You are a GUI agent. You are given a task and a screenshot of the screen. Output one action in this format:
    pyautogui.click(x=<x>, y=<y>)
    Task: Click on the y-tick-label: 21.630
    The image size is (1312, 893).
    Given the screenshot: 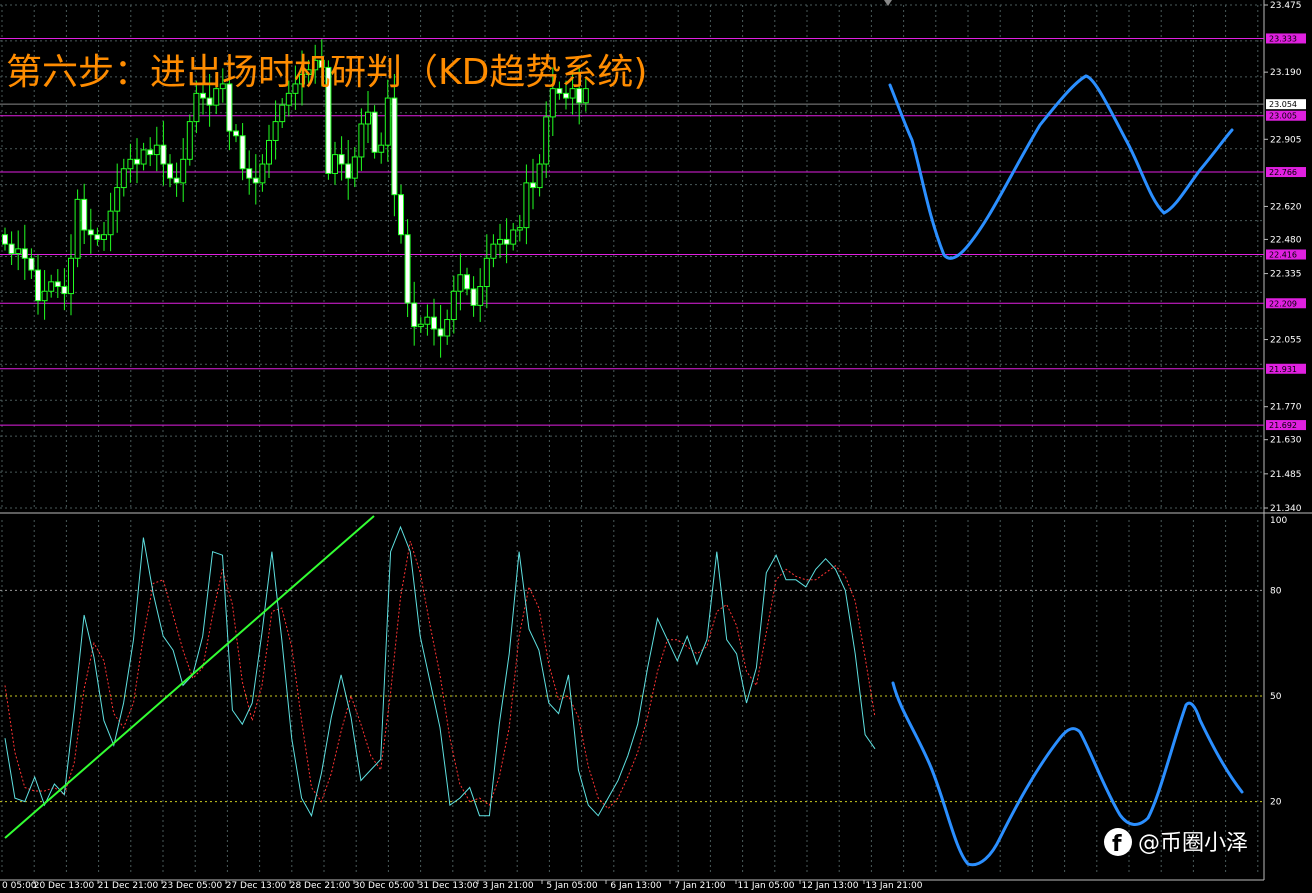 What is the action you would take?
    pyautogui.click(x=1286, y=441)
    